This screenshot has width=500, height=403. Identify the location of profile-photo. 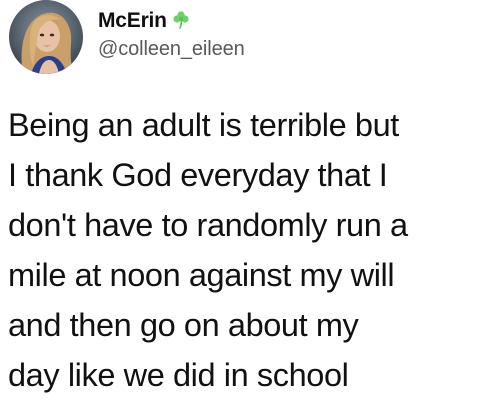
(46, 37).